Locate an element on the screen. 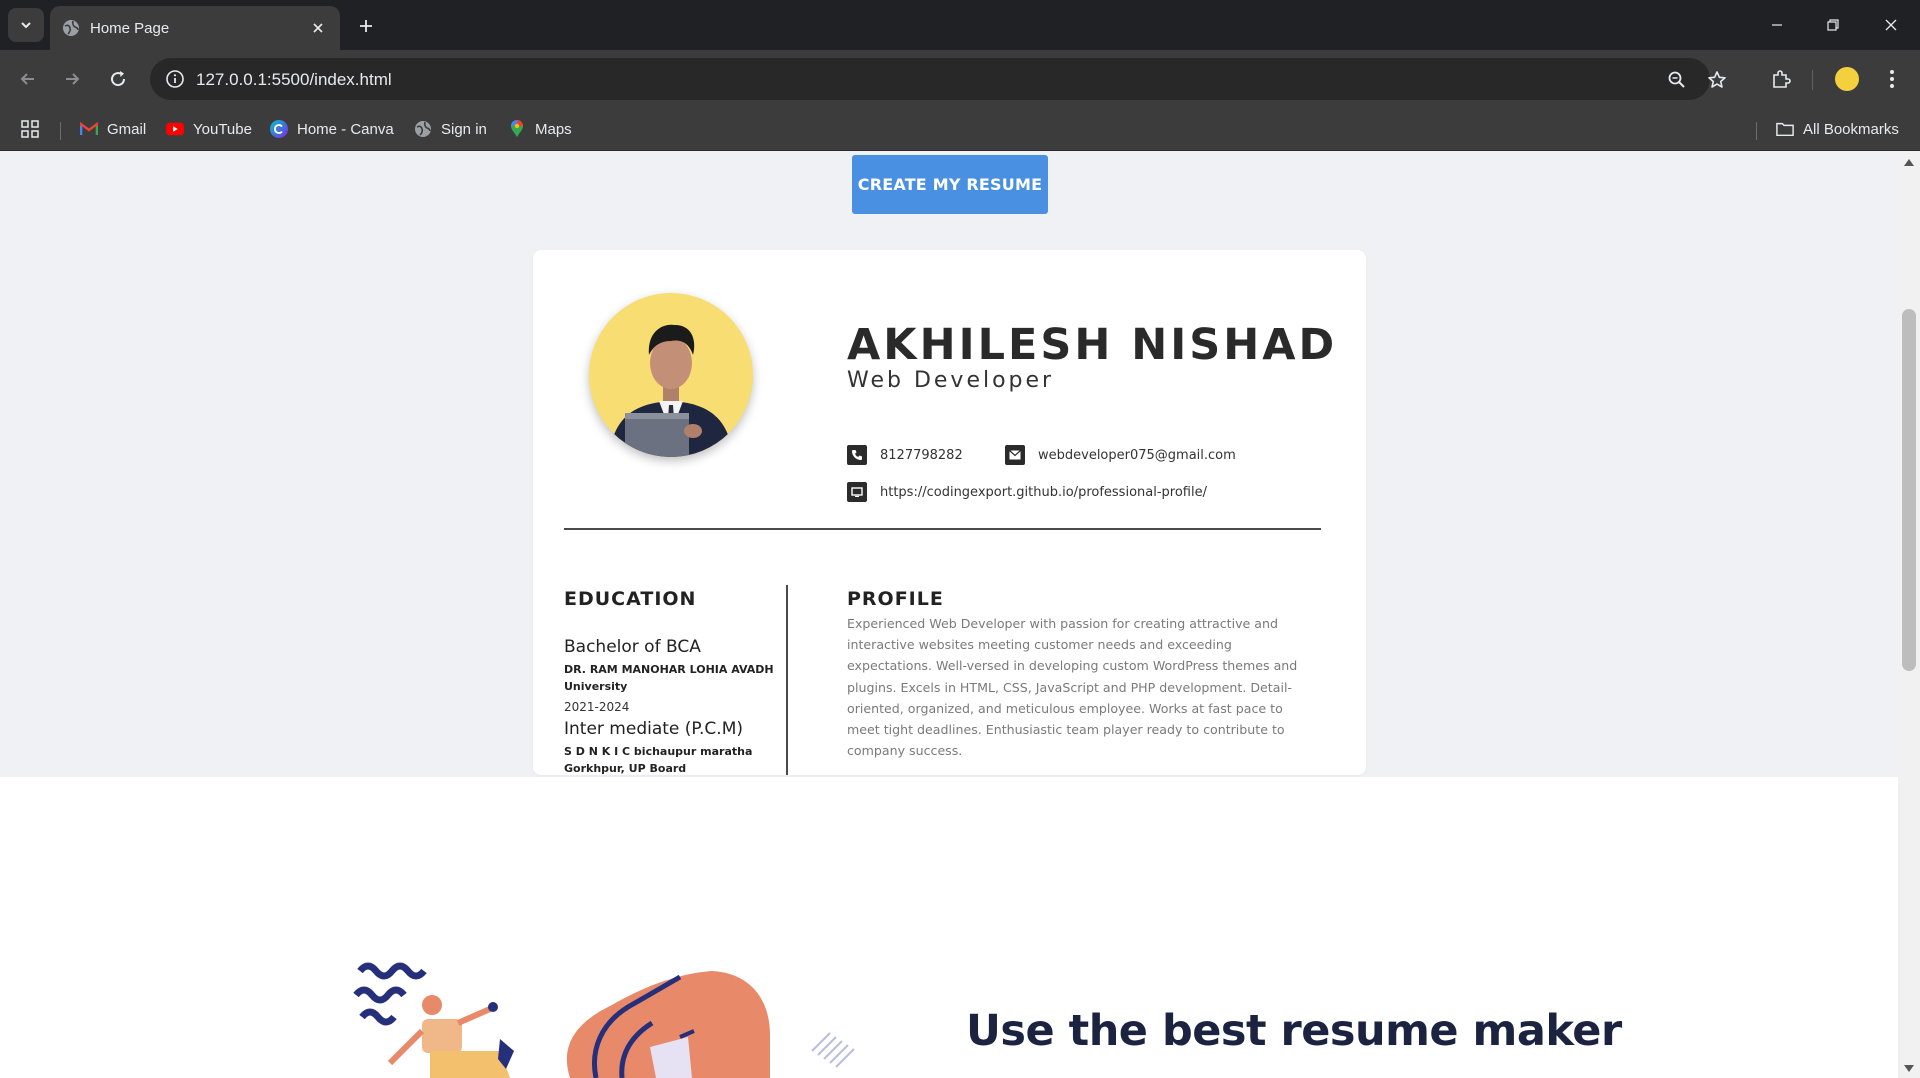 This screenshot has width=1920, height=1078. restore-button is located at coordinates (1833, 25).